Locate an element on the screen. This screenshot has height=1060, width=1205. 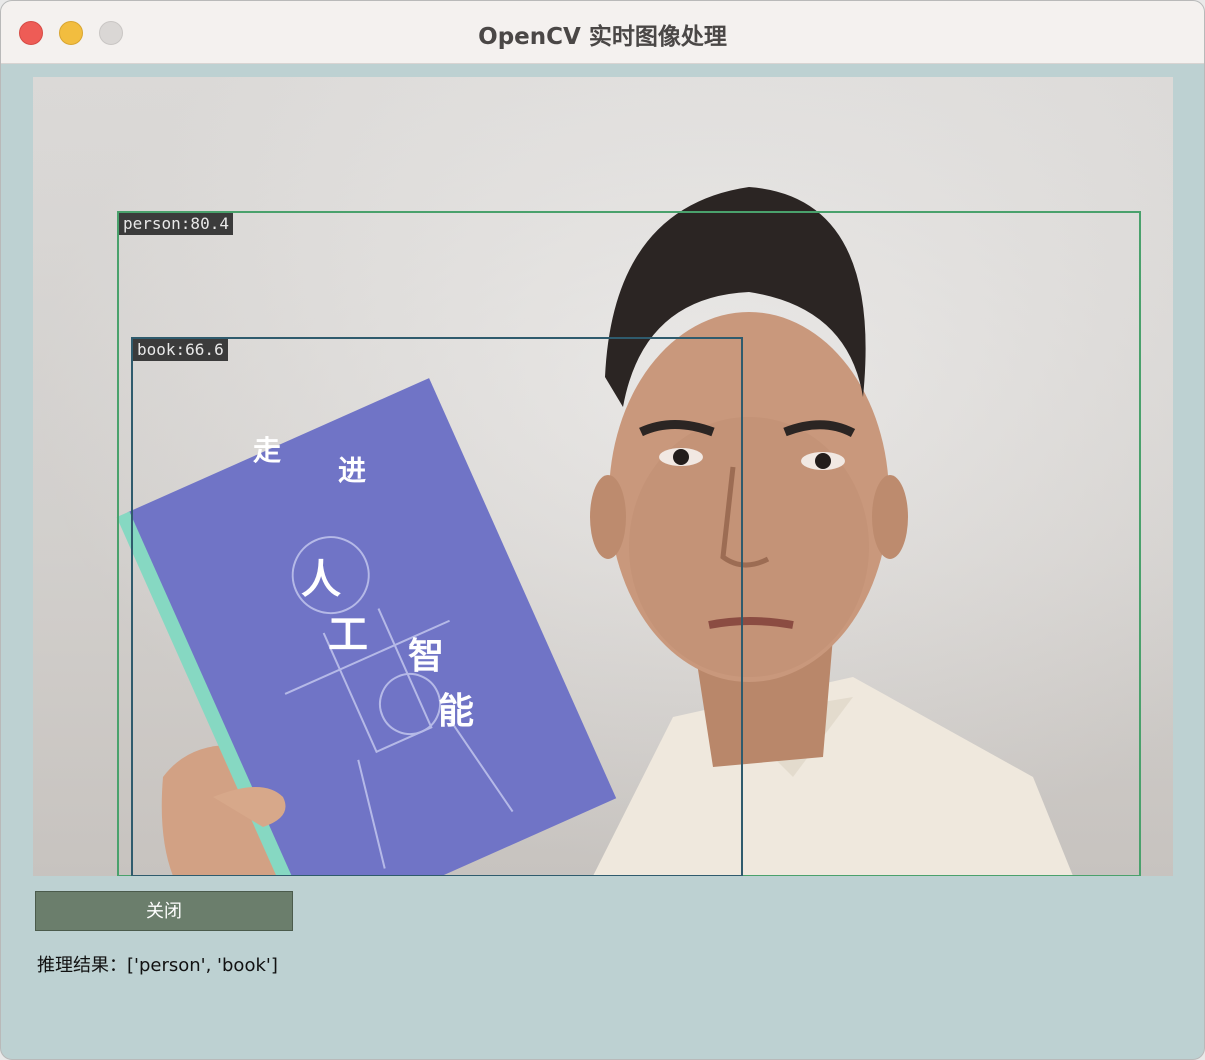
detection-label-book: book:66.6 is located at coordinates (180, 350).